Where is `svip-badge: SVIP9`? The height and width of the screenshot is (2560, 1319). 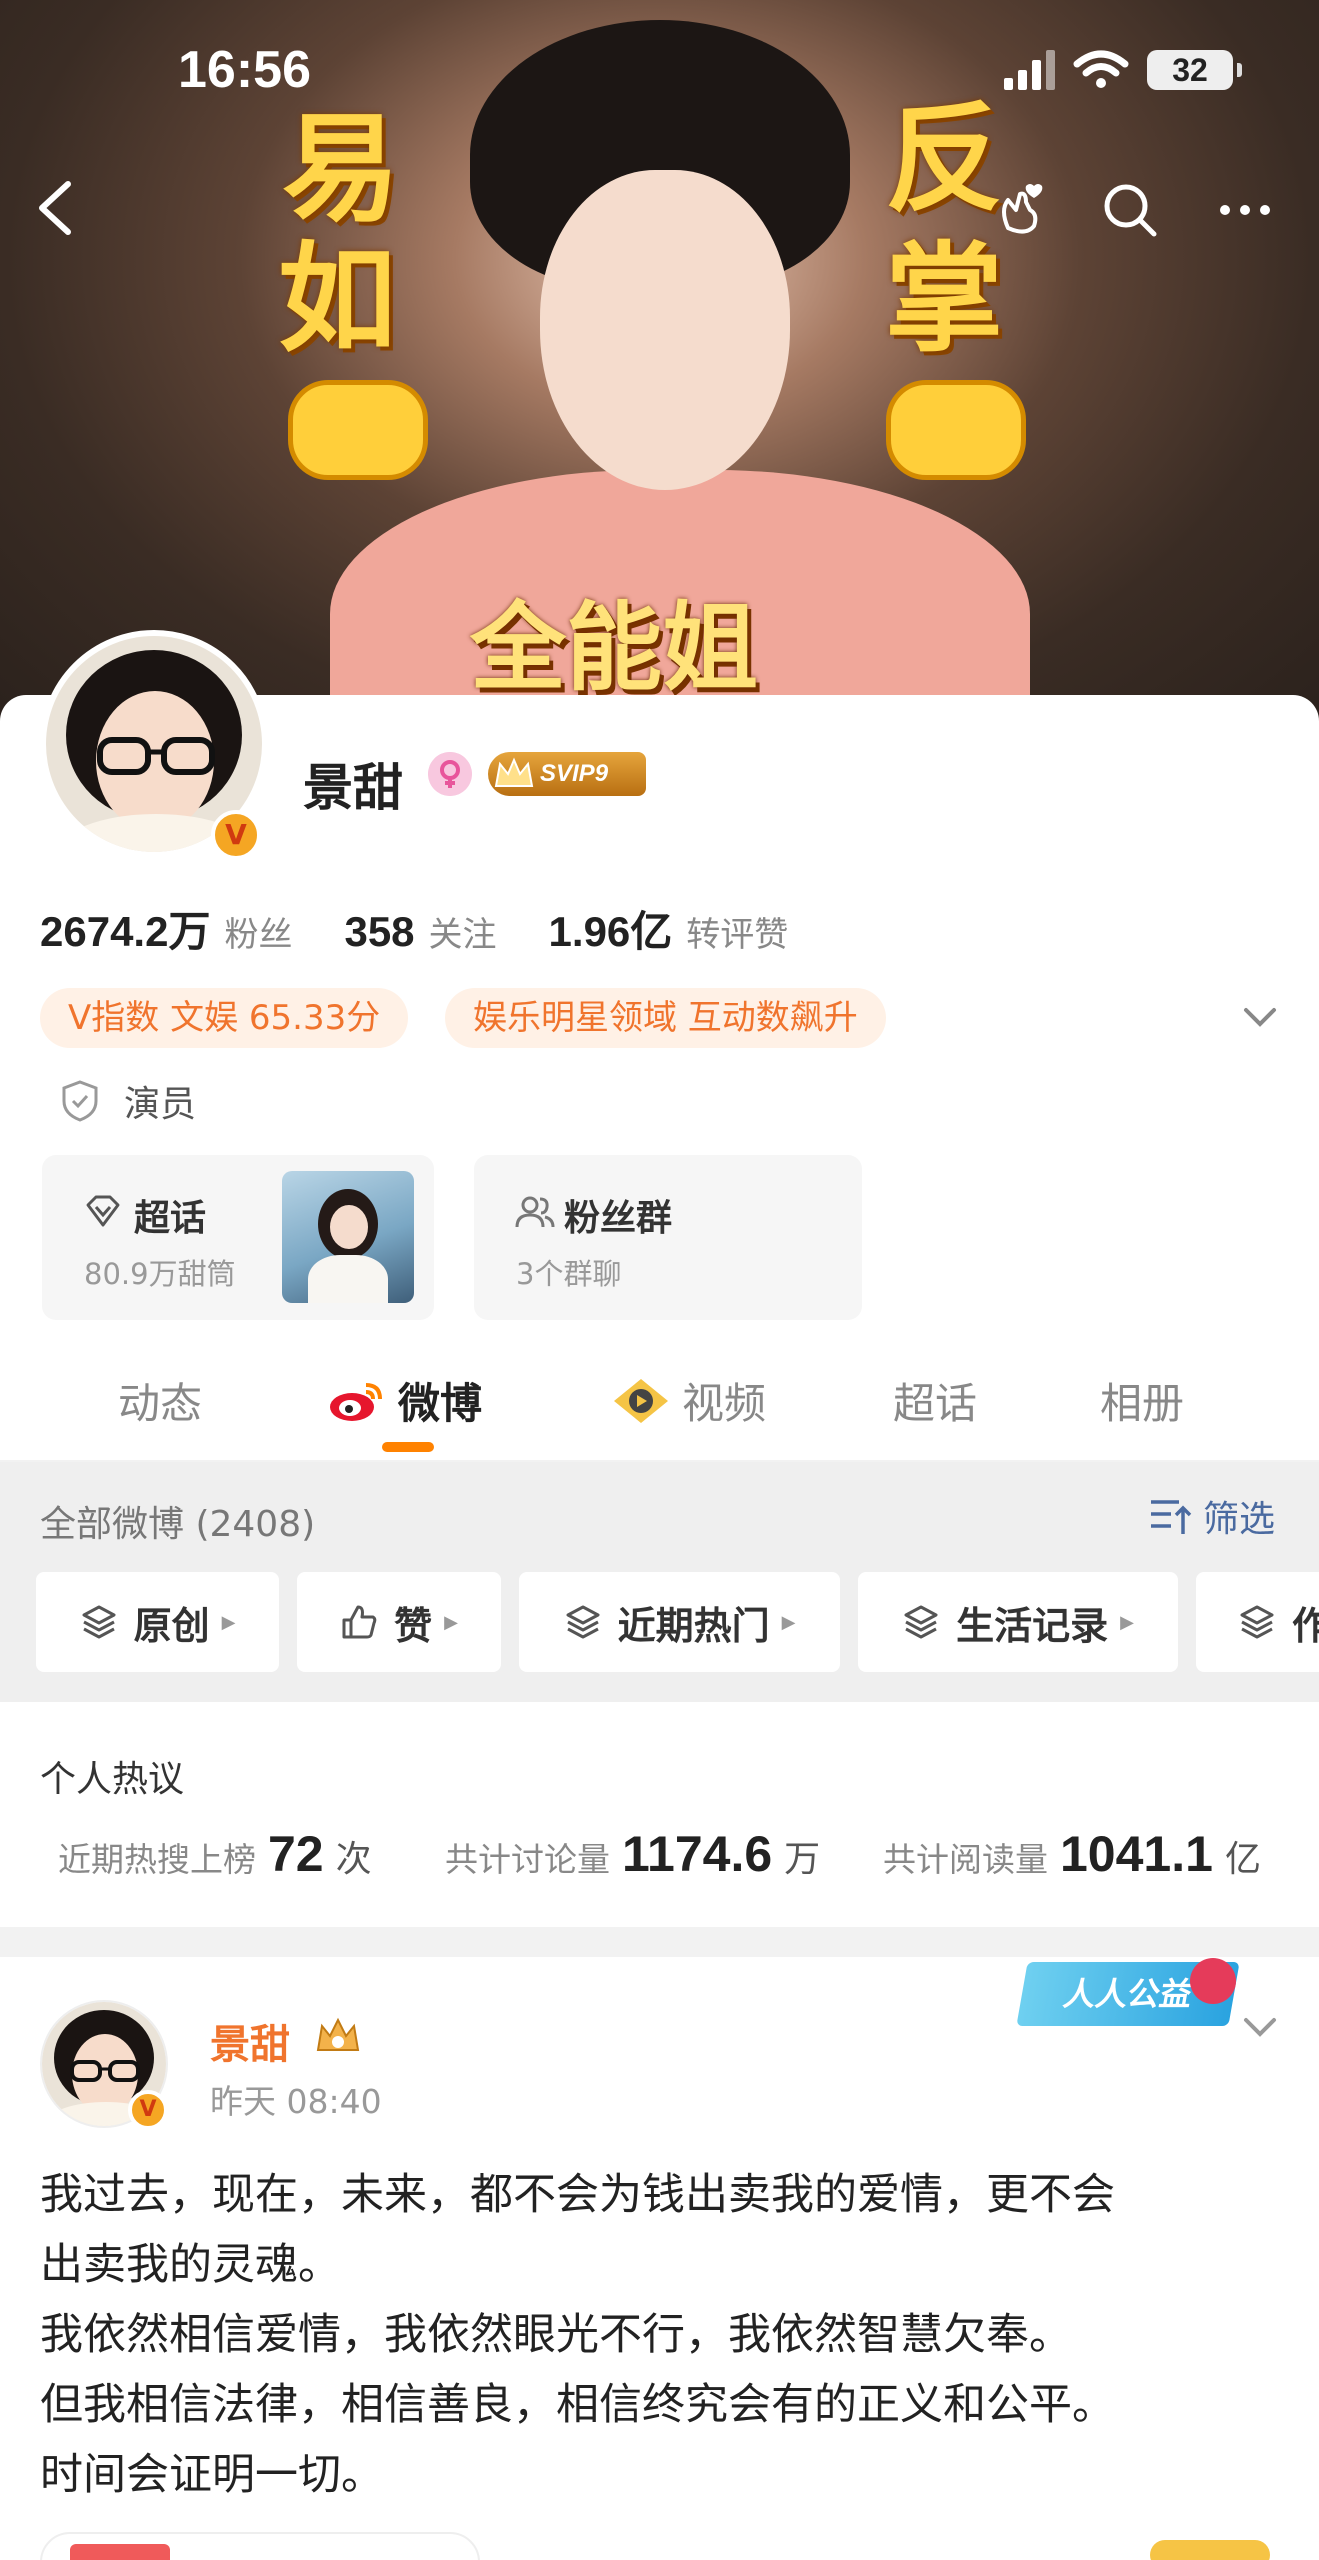
svip-badge: SVIP9 is located at coordinates (567, 774).